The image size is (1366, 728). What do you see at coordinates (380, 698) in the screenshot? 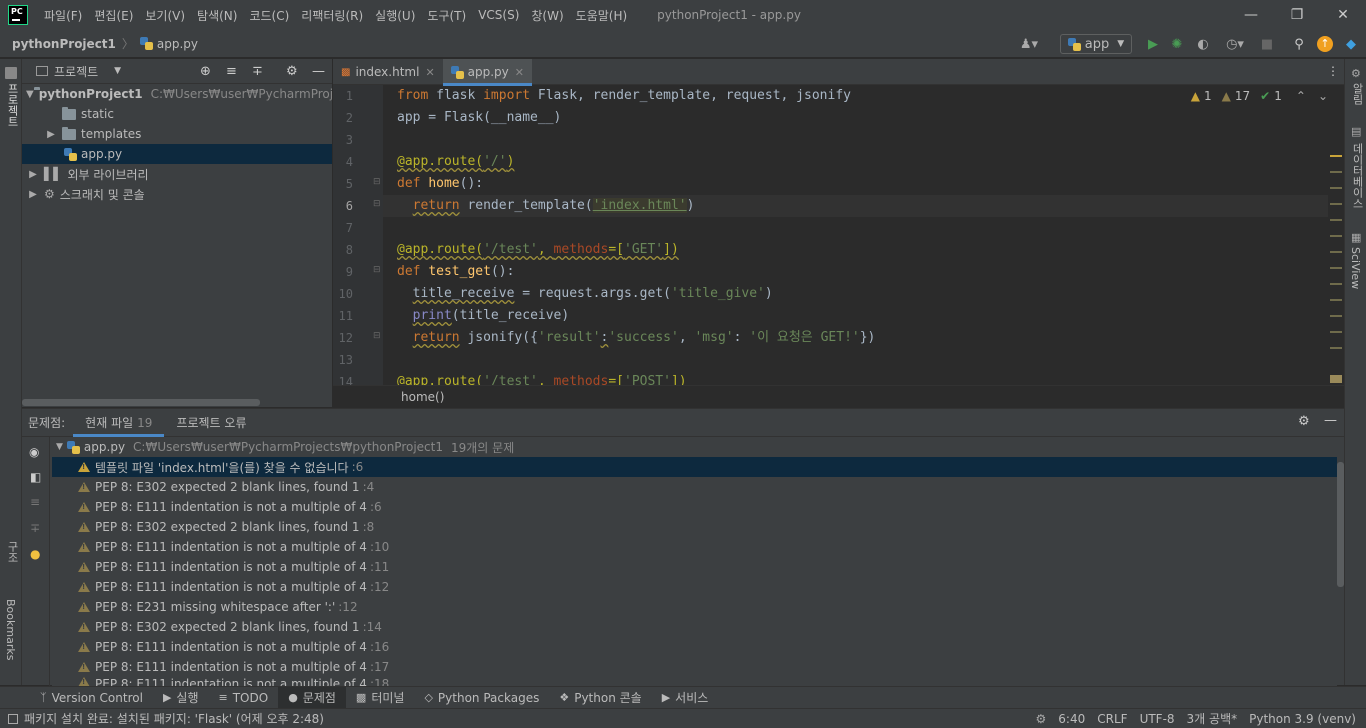
I see `tool-terminal: ▩ 터미널` at bounding box center [380, 698].